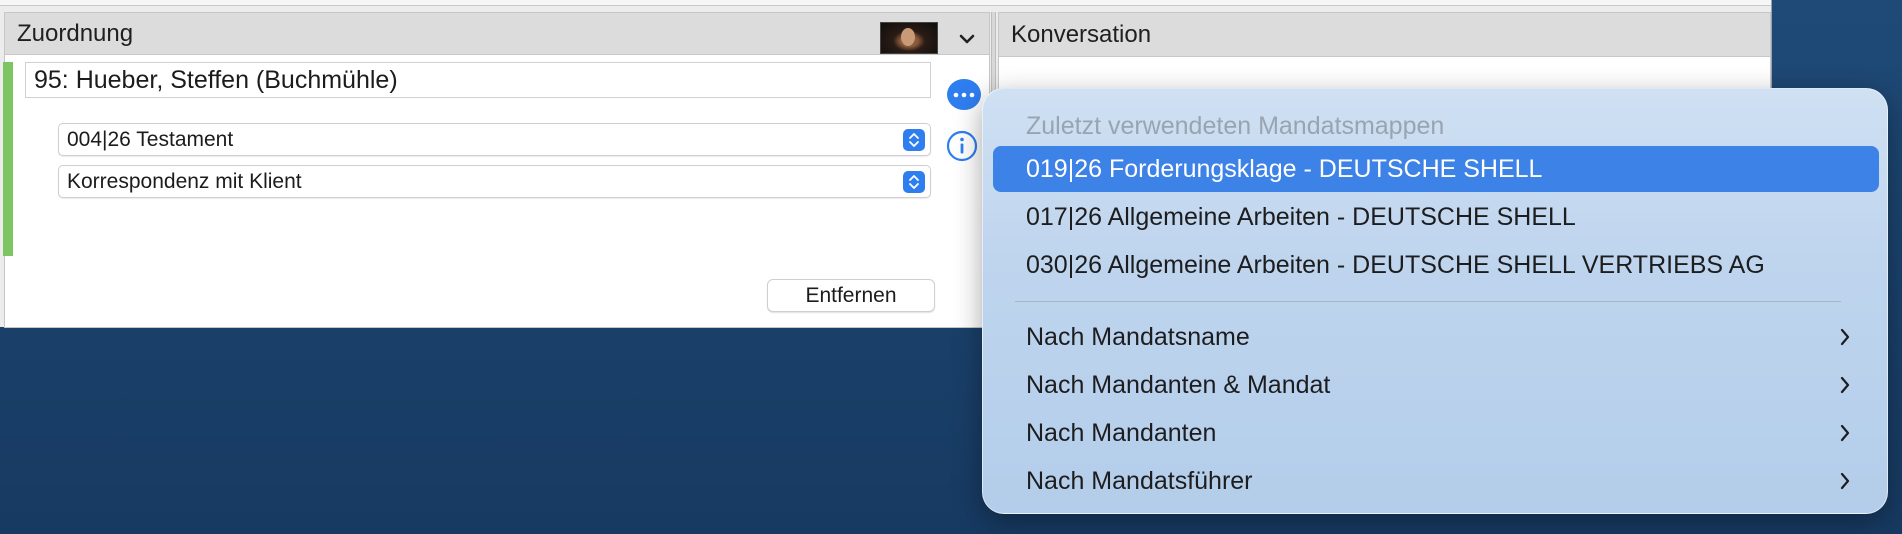 The width and height of the screenshot is (1902, 534). I want to click on menu-item-recent: 019|26 Forderungsklage - DEUTSCHE SHELL, so click(1436, 169).